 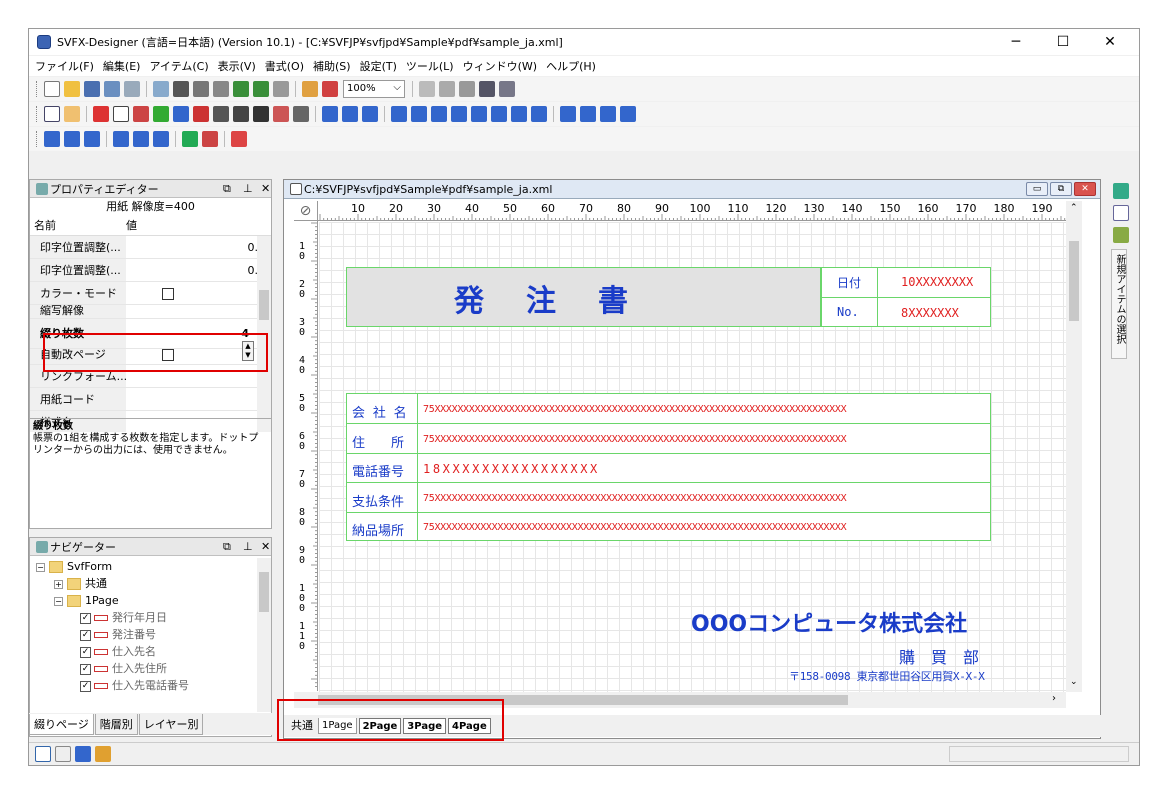 I want to click on scroll-right-icon: ›, so click(x=1054, y=698).